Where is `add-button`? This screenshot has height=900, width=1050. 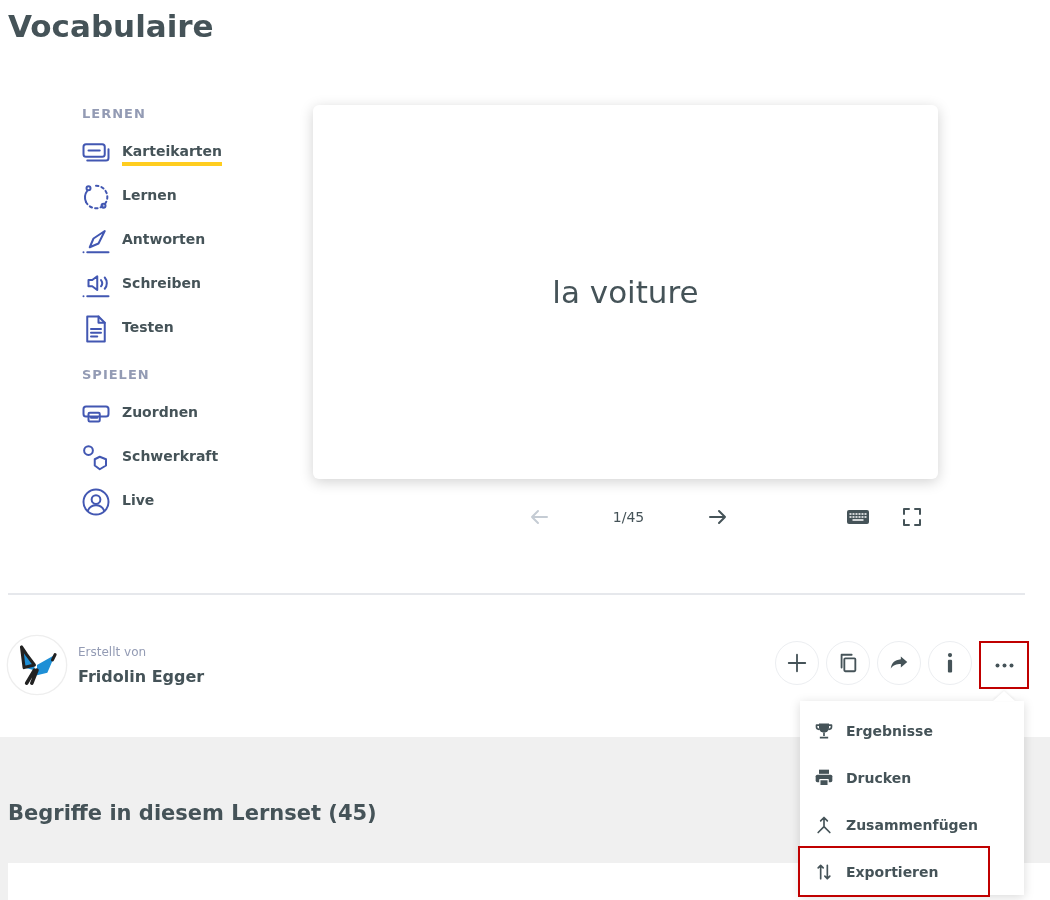 add-button is located at coordinates (797, 663).